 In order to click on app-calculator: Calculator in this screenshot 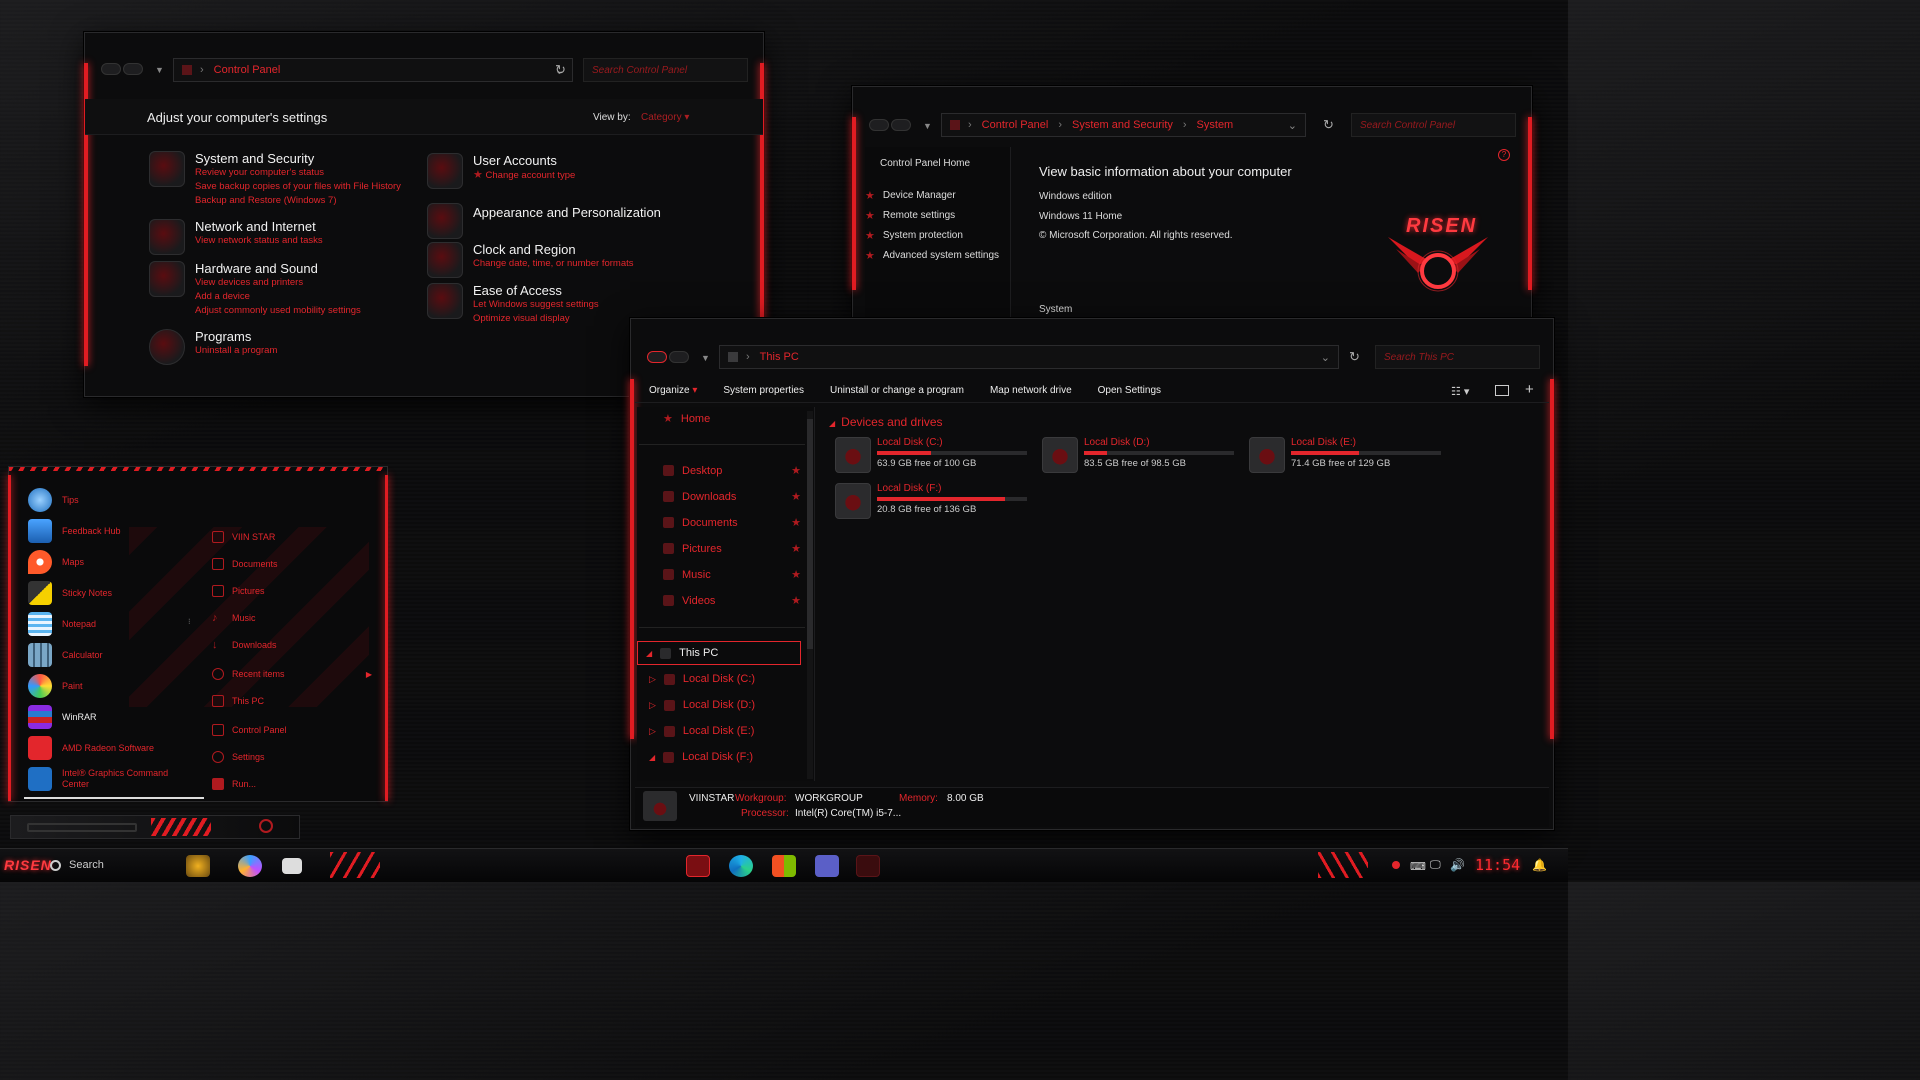, I will do `click(65, 655)`.